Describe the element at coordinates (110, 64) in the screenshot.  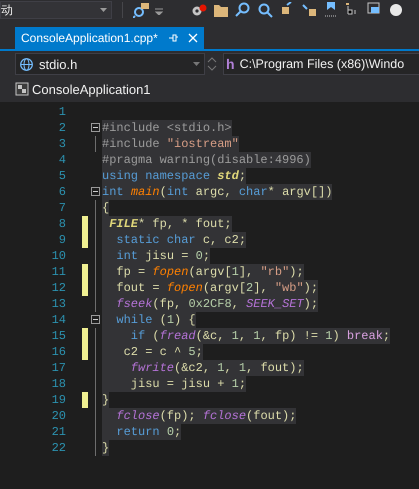
I see `scope-dropdown: stdio.h` at that location.